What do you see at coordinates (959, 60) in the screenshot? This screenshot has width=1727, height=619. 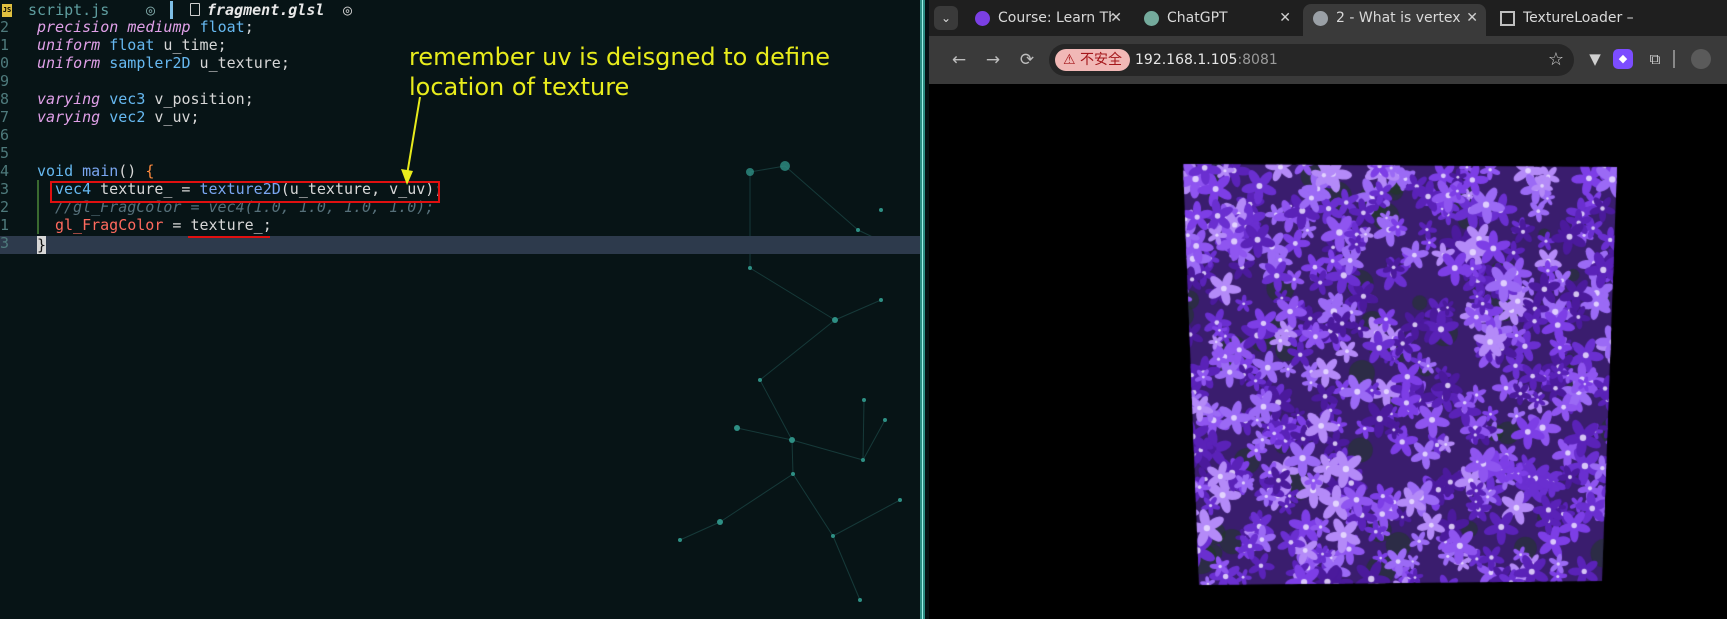 I see `back-icon: ←` at bounding box center [959, 60].